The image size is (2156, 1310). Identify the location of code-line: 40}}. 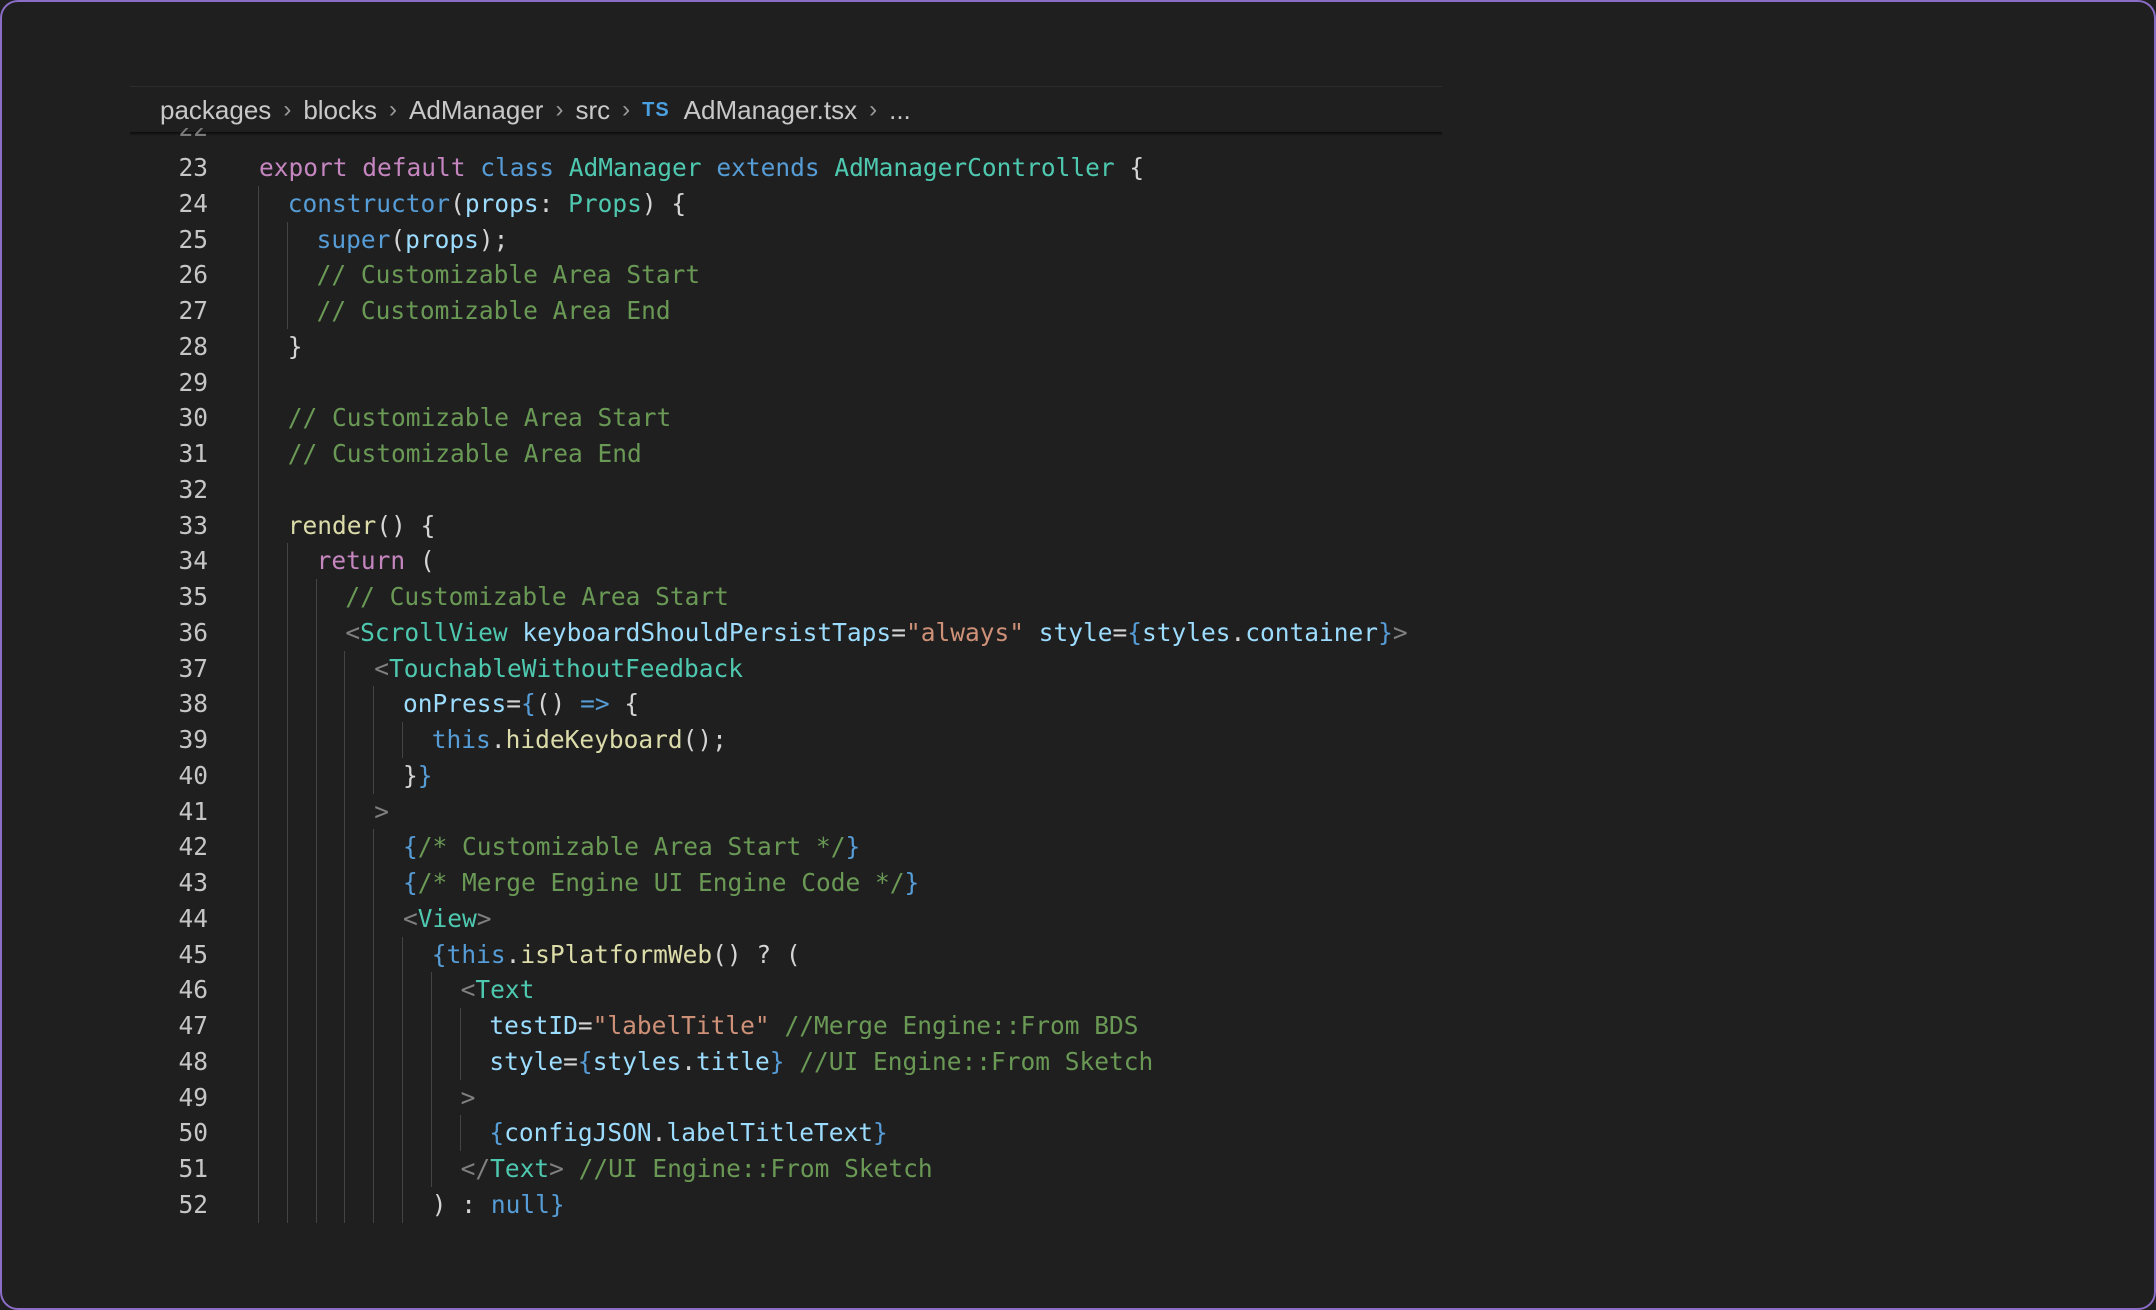
(752, 775).